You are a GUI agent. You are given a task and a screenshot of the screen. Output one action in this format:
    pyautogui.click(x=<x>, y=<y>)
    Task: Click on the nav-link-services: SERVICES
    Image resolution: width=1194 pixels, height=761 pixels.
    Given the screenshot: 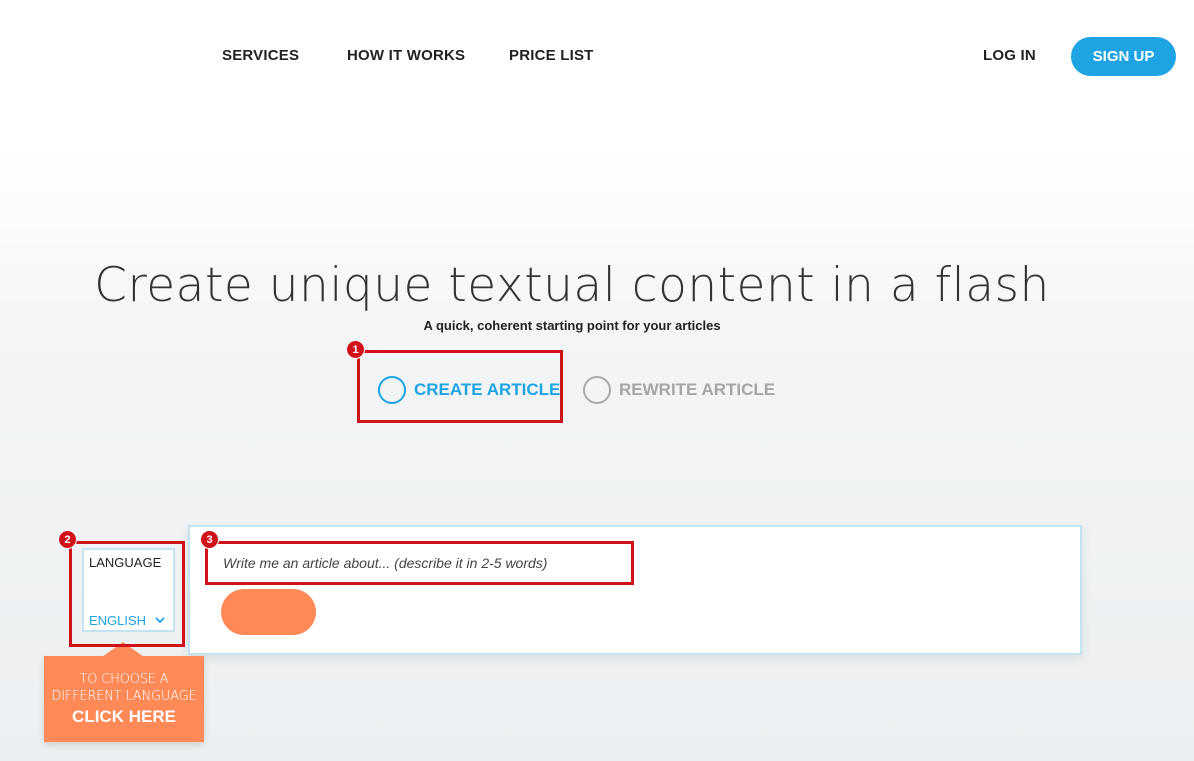 What is the action you would take?
    pyautogui.click(x=260, y=55)
    